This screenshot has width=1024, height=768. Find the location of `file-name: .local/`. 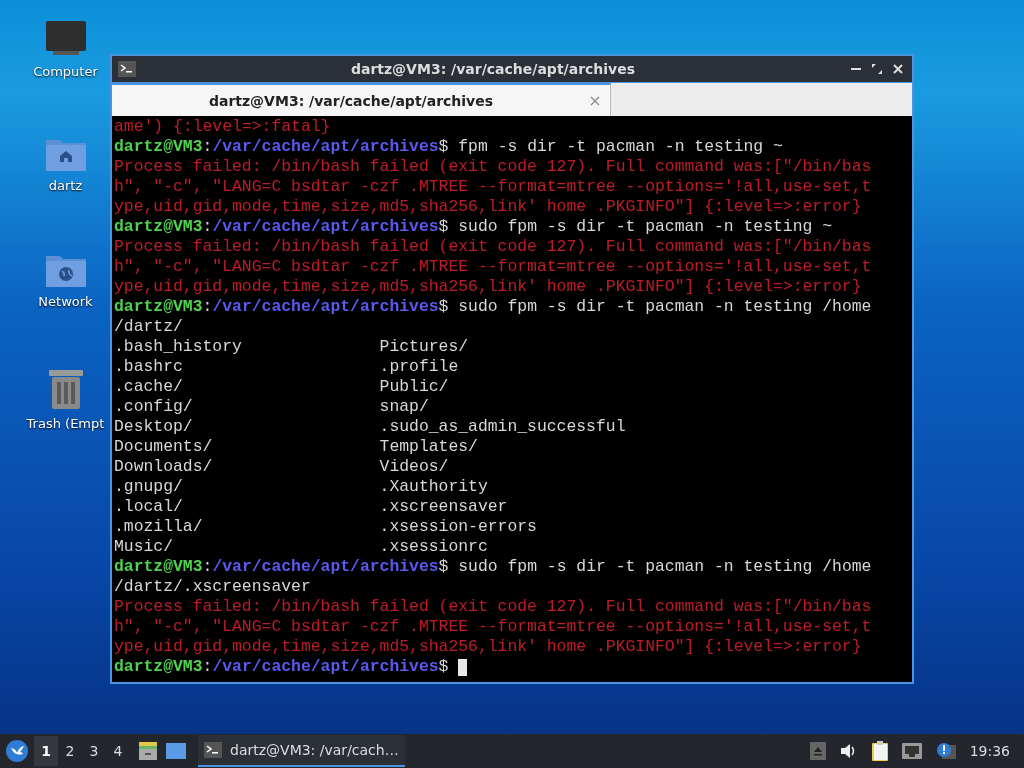

file-name: .local/ is located at coordinates (149, 507).